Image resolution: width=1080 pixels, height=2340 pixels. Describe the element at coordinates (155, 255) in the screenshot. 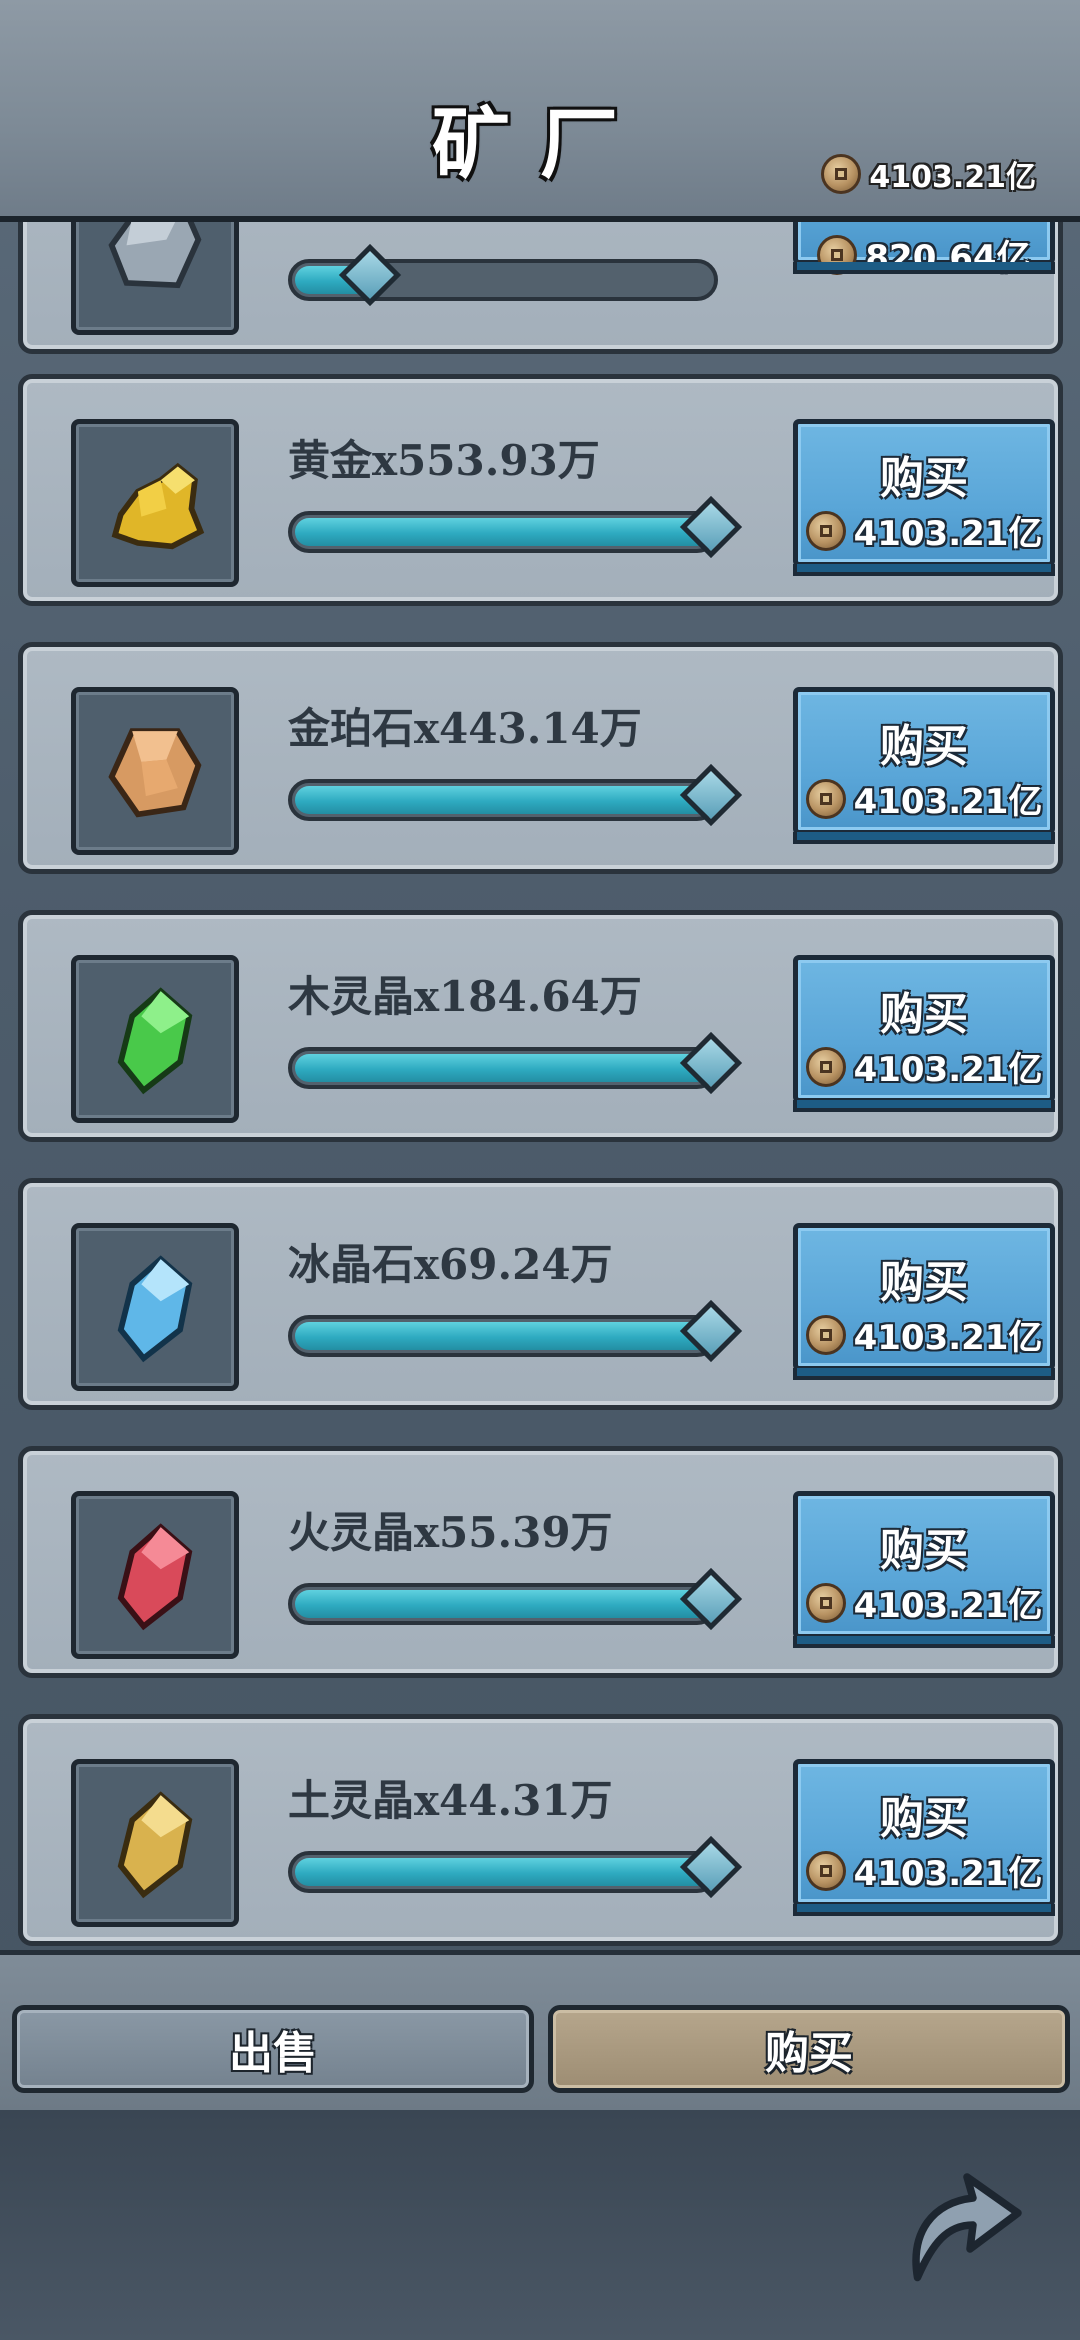

I see `iron-ore-icon` at that location.